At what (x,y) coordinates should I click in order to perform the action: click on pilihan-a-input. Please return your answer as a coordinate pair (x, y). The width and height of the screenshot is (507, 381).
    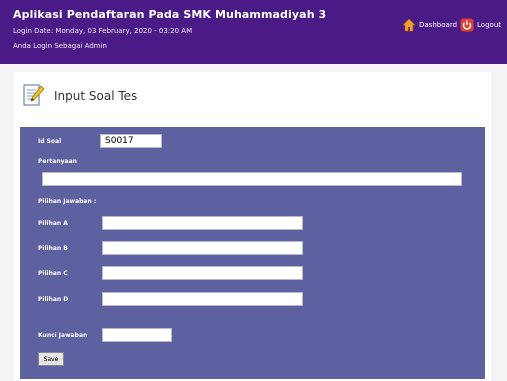
    Looking at the image, I should click on (202, 223).